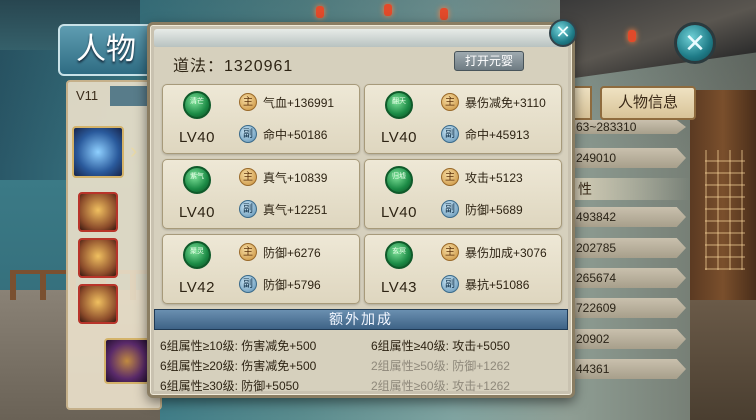 The image size is (756, 420). I want to click on modal-header-strip, so click(361, 38).